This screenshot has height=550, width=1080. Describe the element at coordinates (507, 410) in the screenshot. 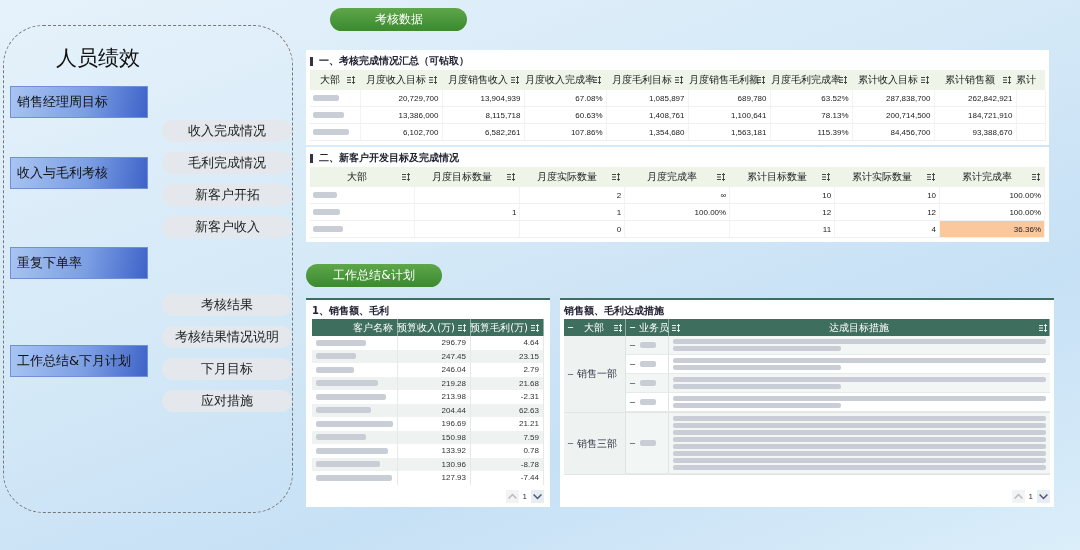

I see `table-cell: 62.63` at that location.